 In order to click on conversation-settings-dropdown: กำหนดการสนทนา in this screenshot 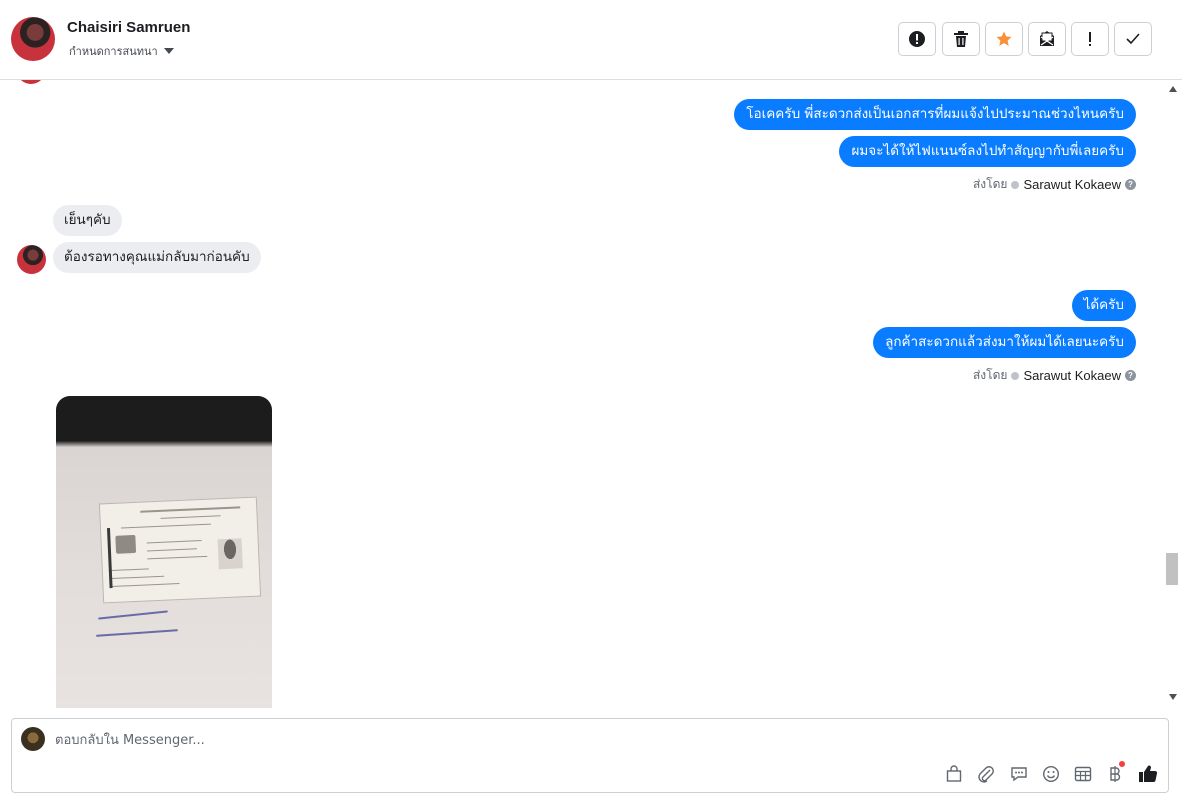, I will do `click(121, 51)`.